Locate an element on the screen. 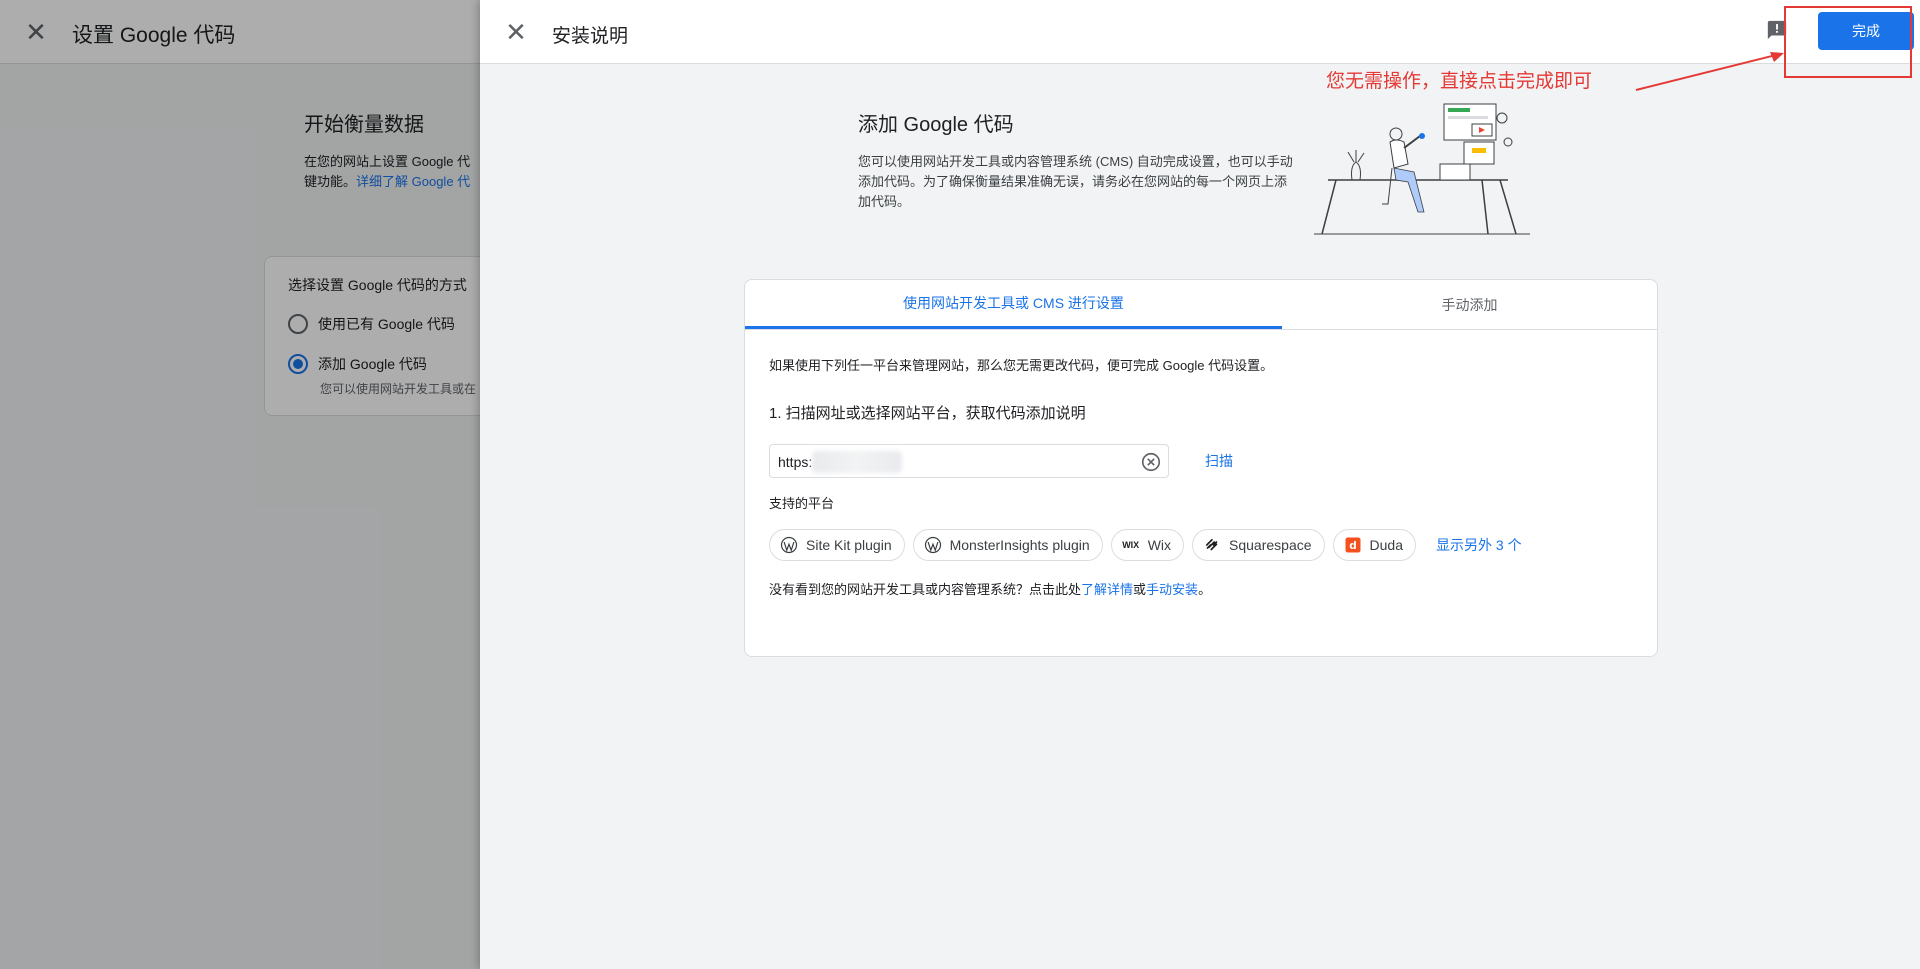 The width and height of the screenshot is (1920, 969). wix-icon: WIX is located at coordinates (1131, 545).